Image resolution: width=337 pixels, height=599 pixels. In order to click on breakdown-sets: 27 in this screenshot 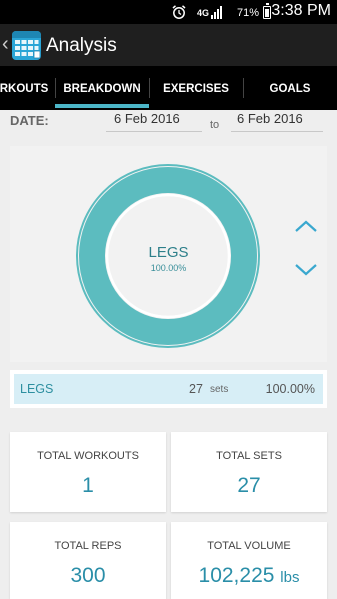, I will do `click(196, 389)`.